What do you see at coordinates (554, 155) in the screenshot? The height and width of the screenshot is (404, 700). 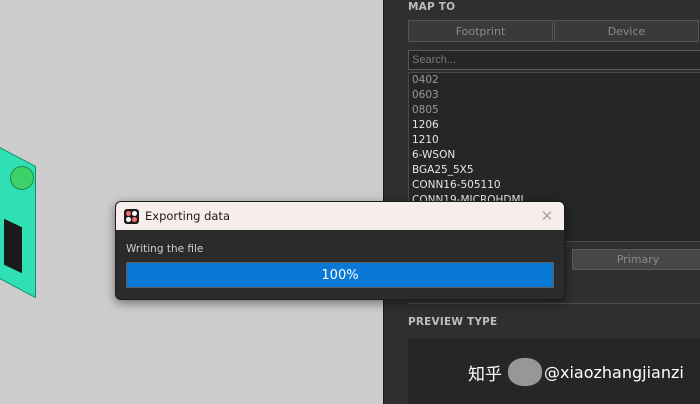 I see `list-item: 6-WSON` at bounding box center [554, 155].